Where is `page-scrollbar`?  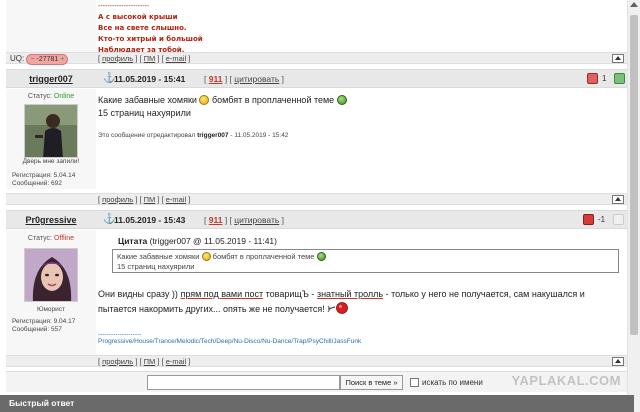 page-scrollbar is located at coordinates (633, 206).